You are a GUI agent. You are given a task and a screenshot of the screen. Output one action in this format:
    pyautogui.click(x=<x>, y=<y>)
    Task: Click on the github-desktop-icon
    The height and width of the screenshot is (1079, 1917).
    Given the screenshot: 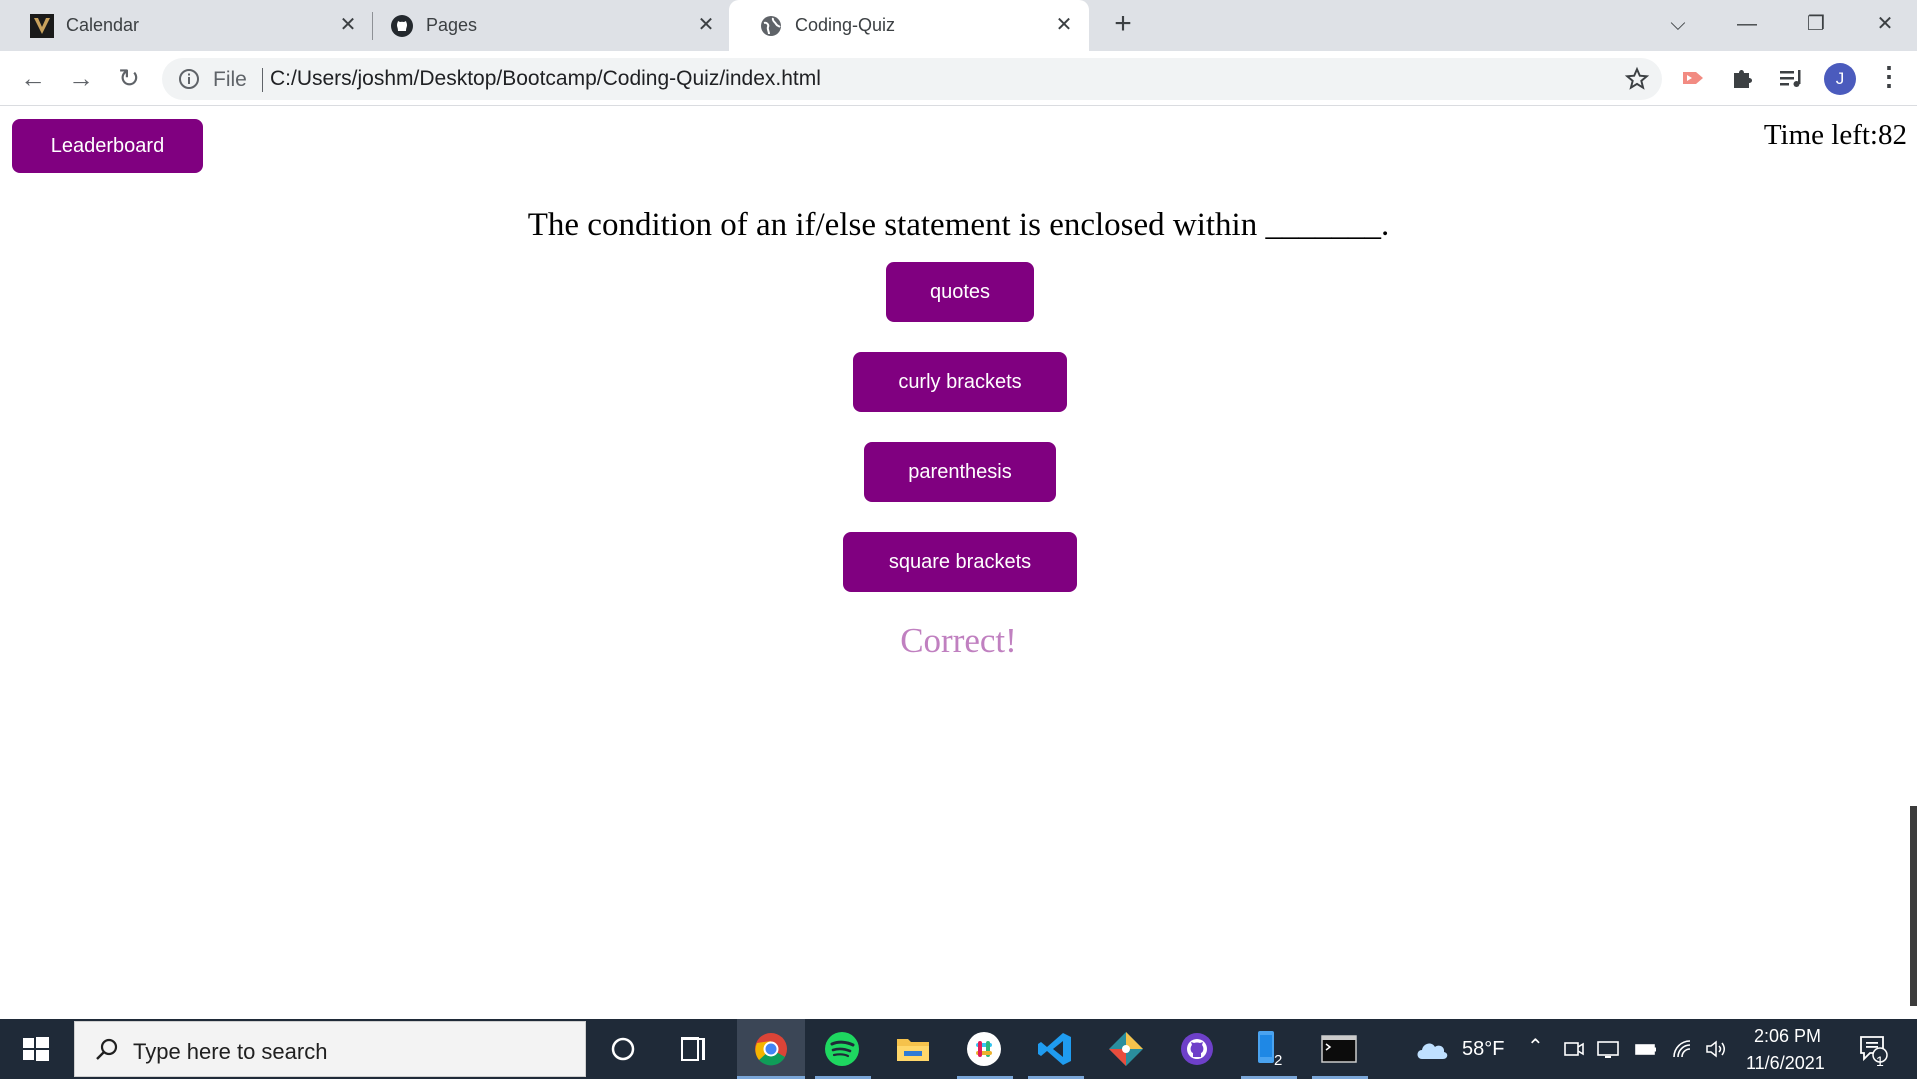 What is the action you would take?
    pyautogui.click(x=1197, y=1049)
    